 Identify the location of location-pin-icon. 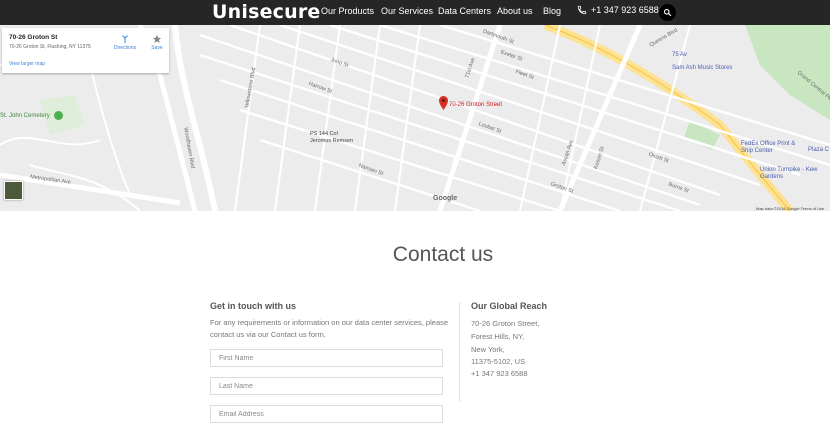
(443, 103).